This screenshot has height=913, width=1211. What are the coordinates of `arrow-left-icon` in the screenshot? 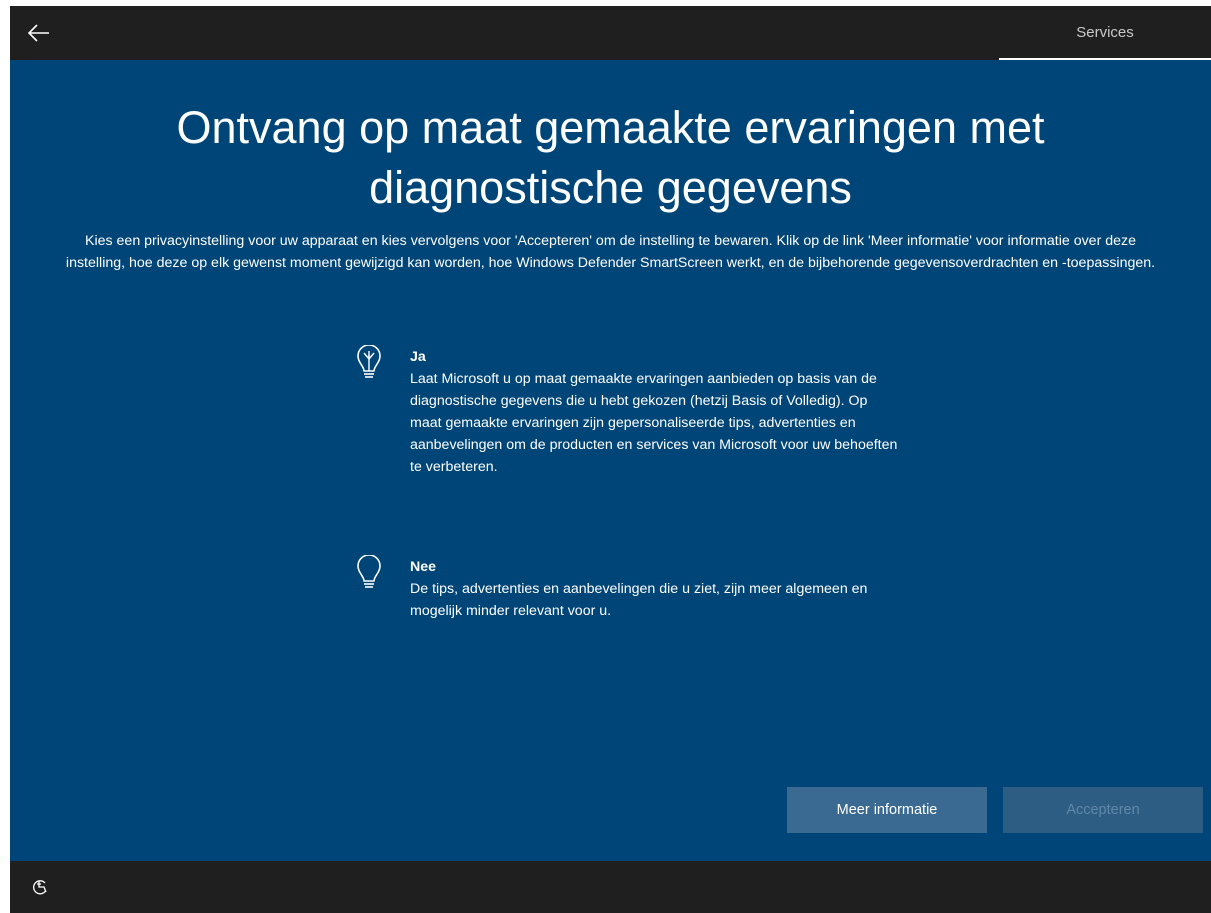 It's located at (38, 33).